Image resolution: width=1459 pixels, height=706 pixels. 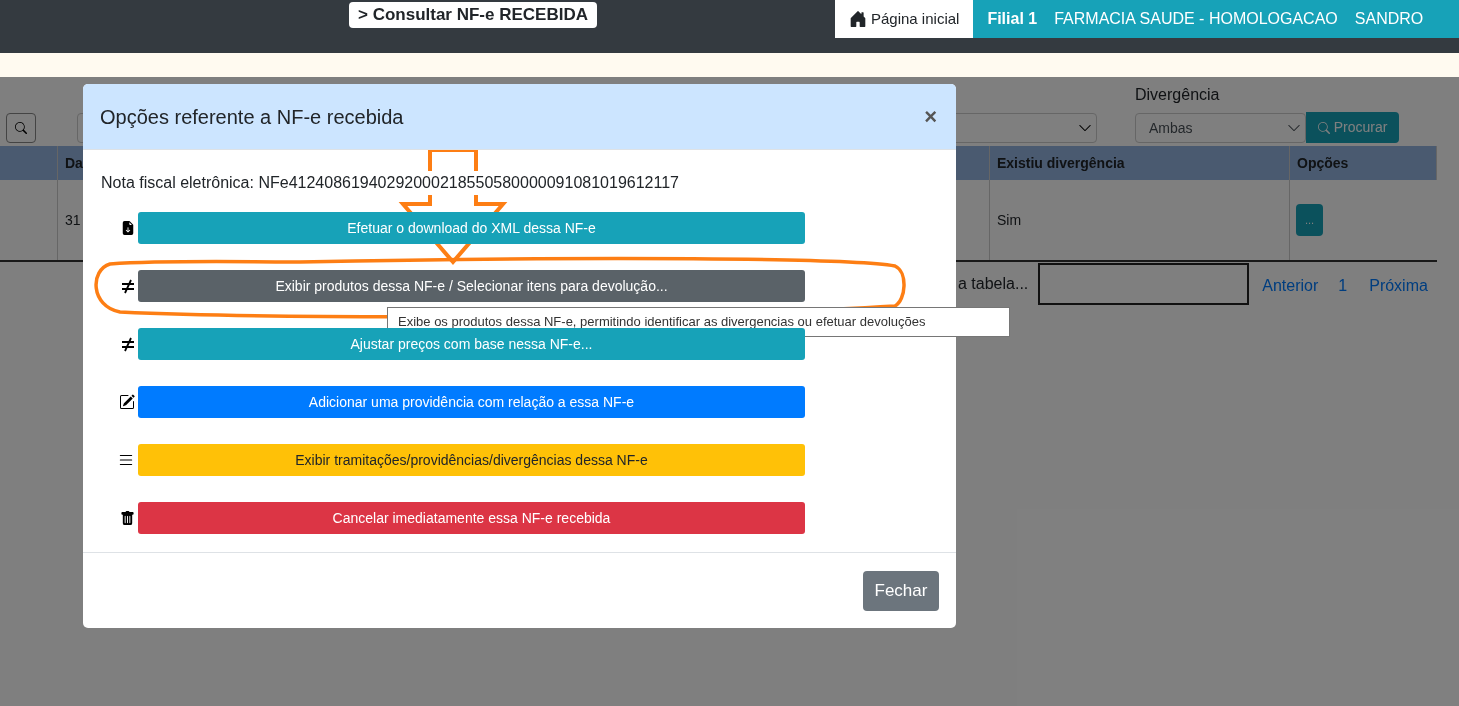 What do you see at coordinates (471, 228) in the screenshot?
I see `action-button: Efetuar o download do XML dessa NF-e` at bounding box center [471, 228].